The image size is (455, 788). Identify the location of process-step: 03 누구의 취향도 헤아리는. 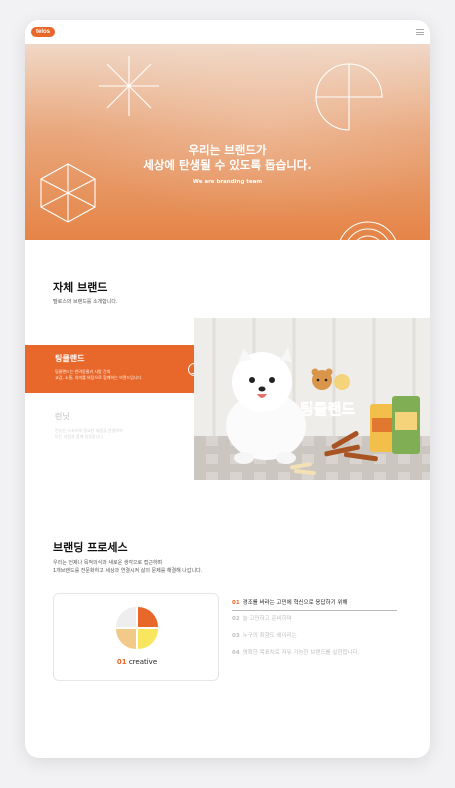
(314, 636).